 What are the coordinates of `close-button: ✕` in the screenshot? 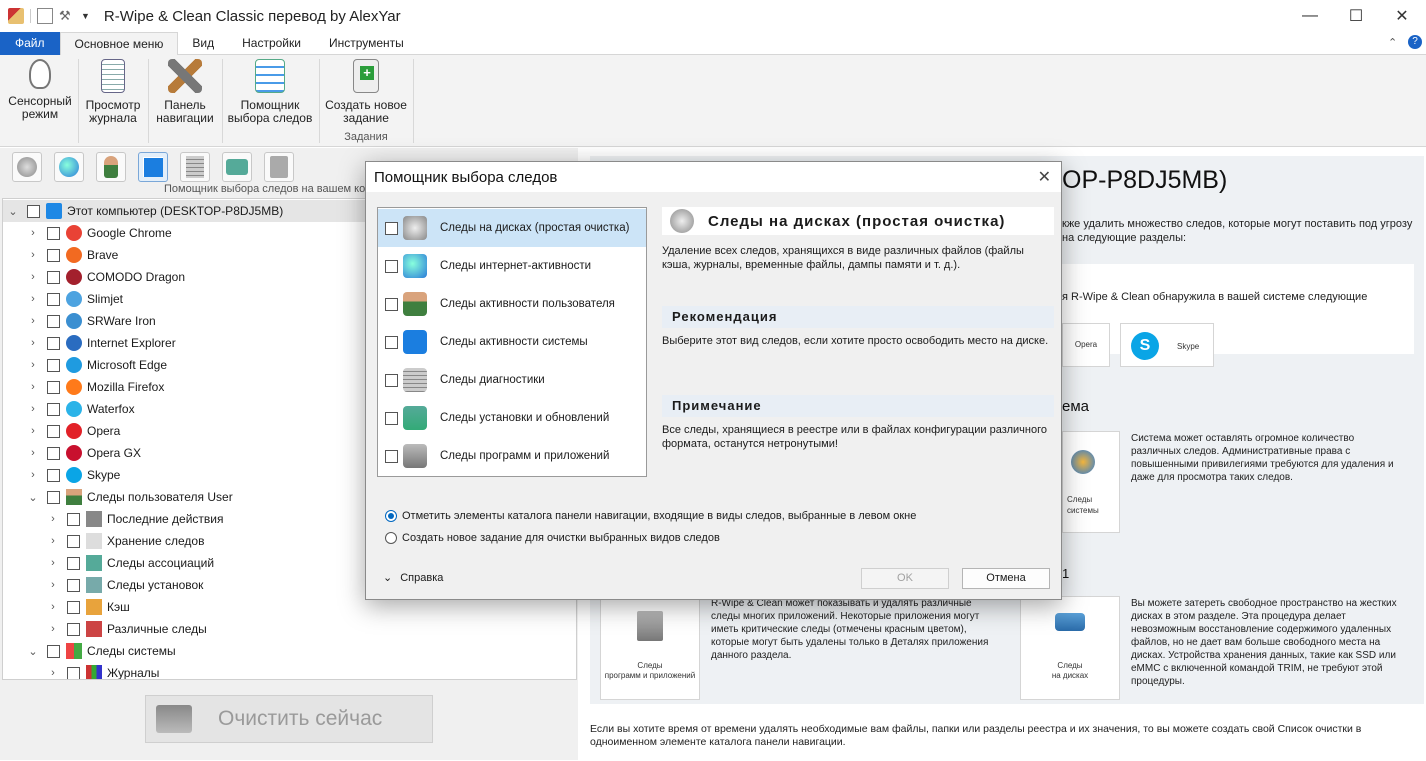 It's located at (1402, 16).